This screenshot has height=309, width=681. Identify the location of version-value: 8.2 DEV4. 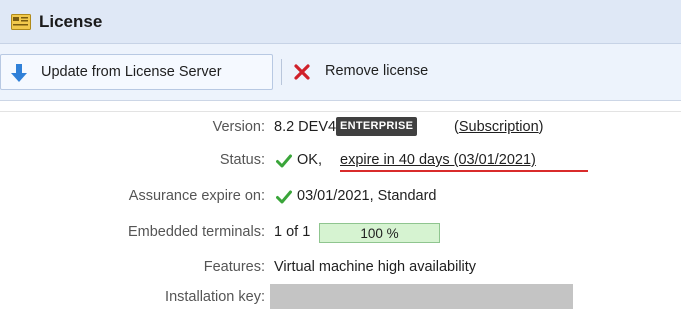
(305, 127).